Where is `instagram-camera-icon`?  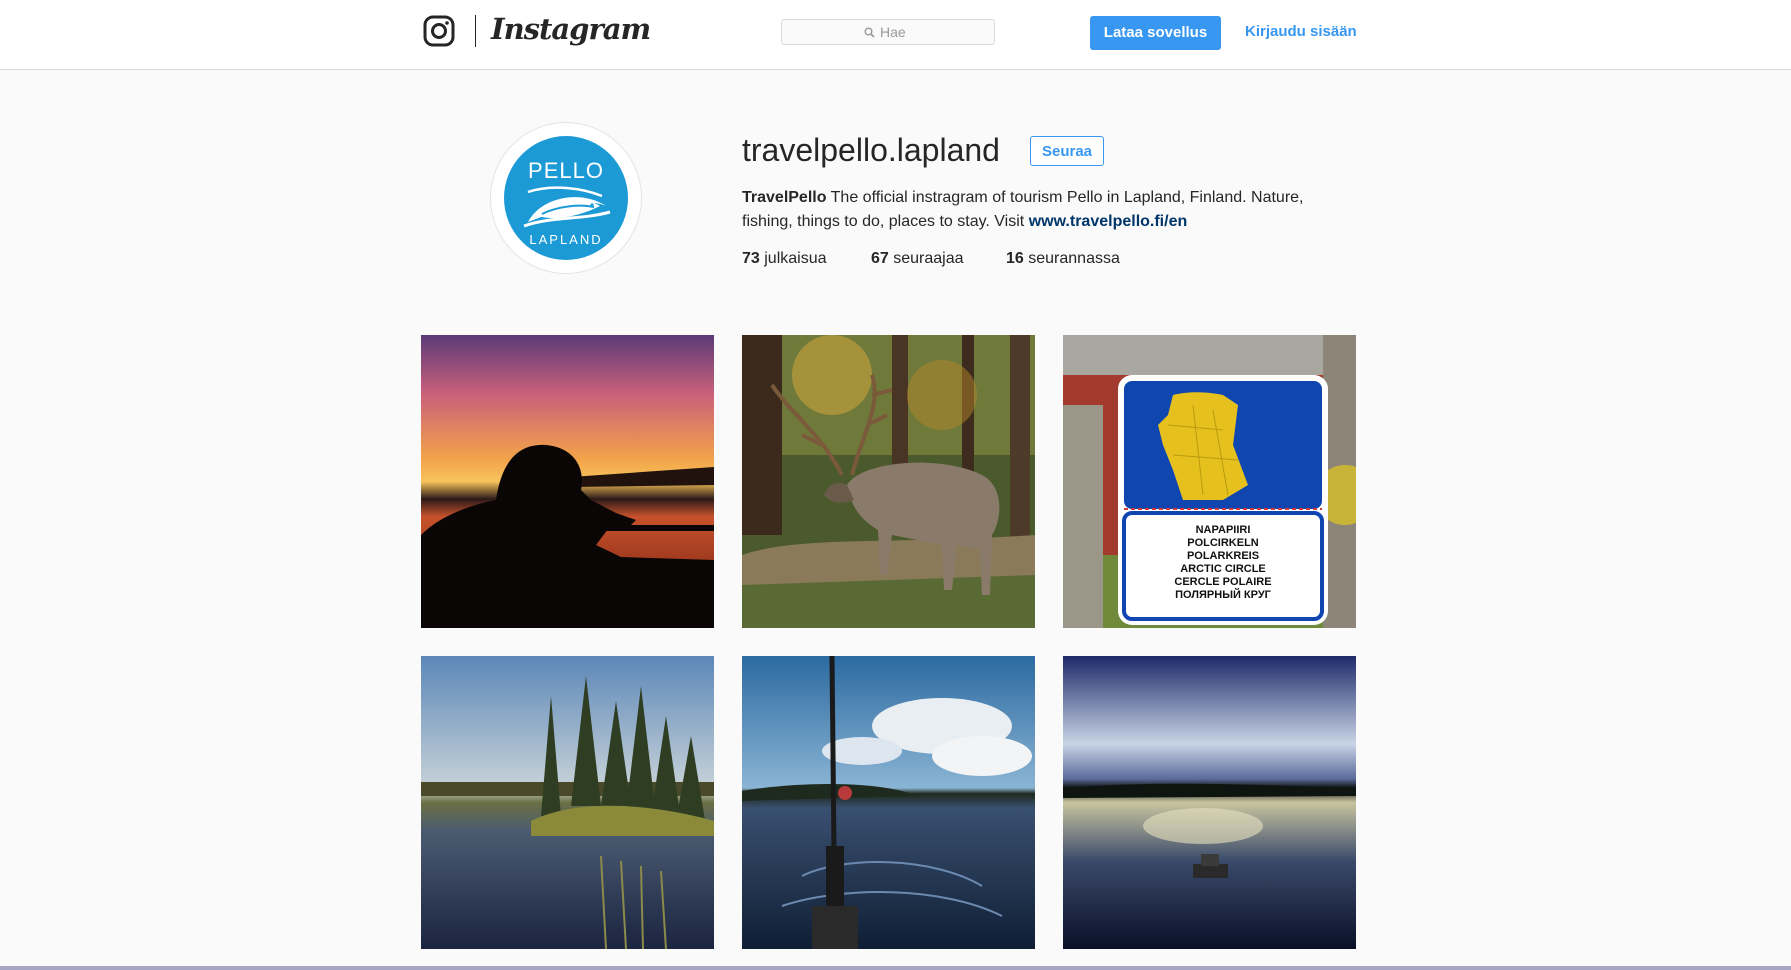 instagram-camera-icon is located at coordinates (439, 31).